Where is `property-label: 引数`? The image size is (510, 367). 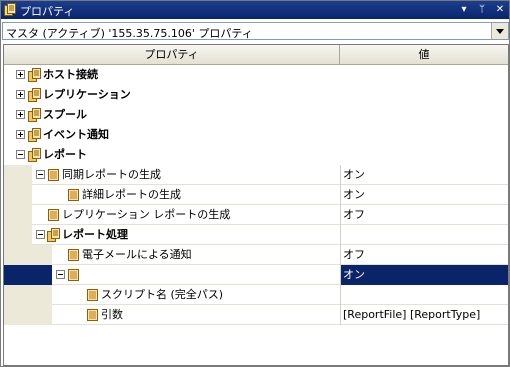
property-label: 引数 is located at coordinates (112, 314).